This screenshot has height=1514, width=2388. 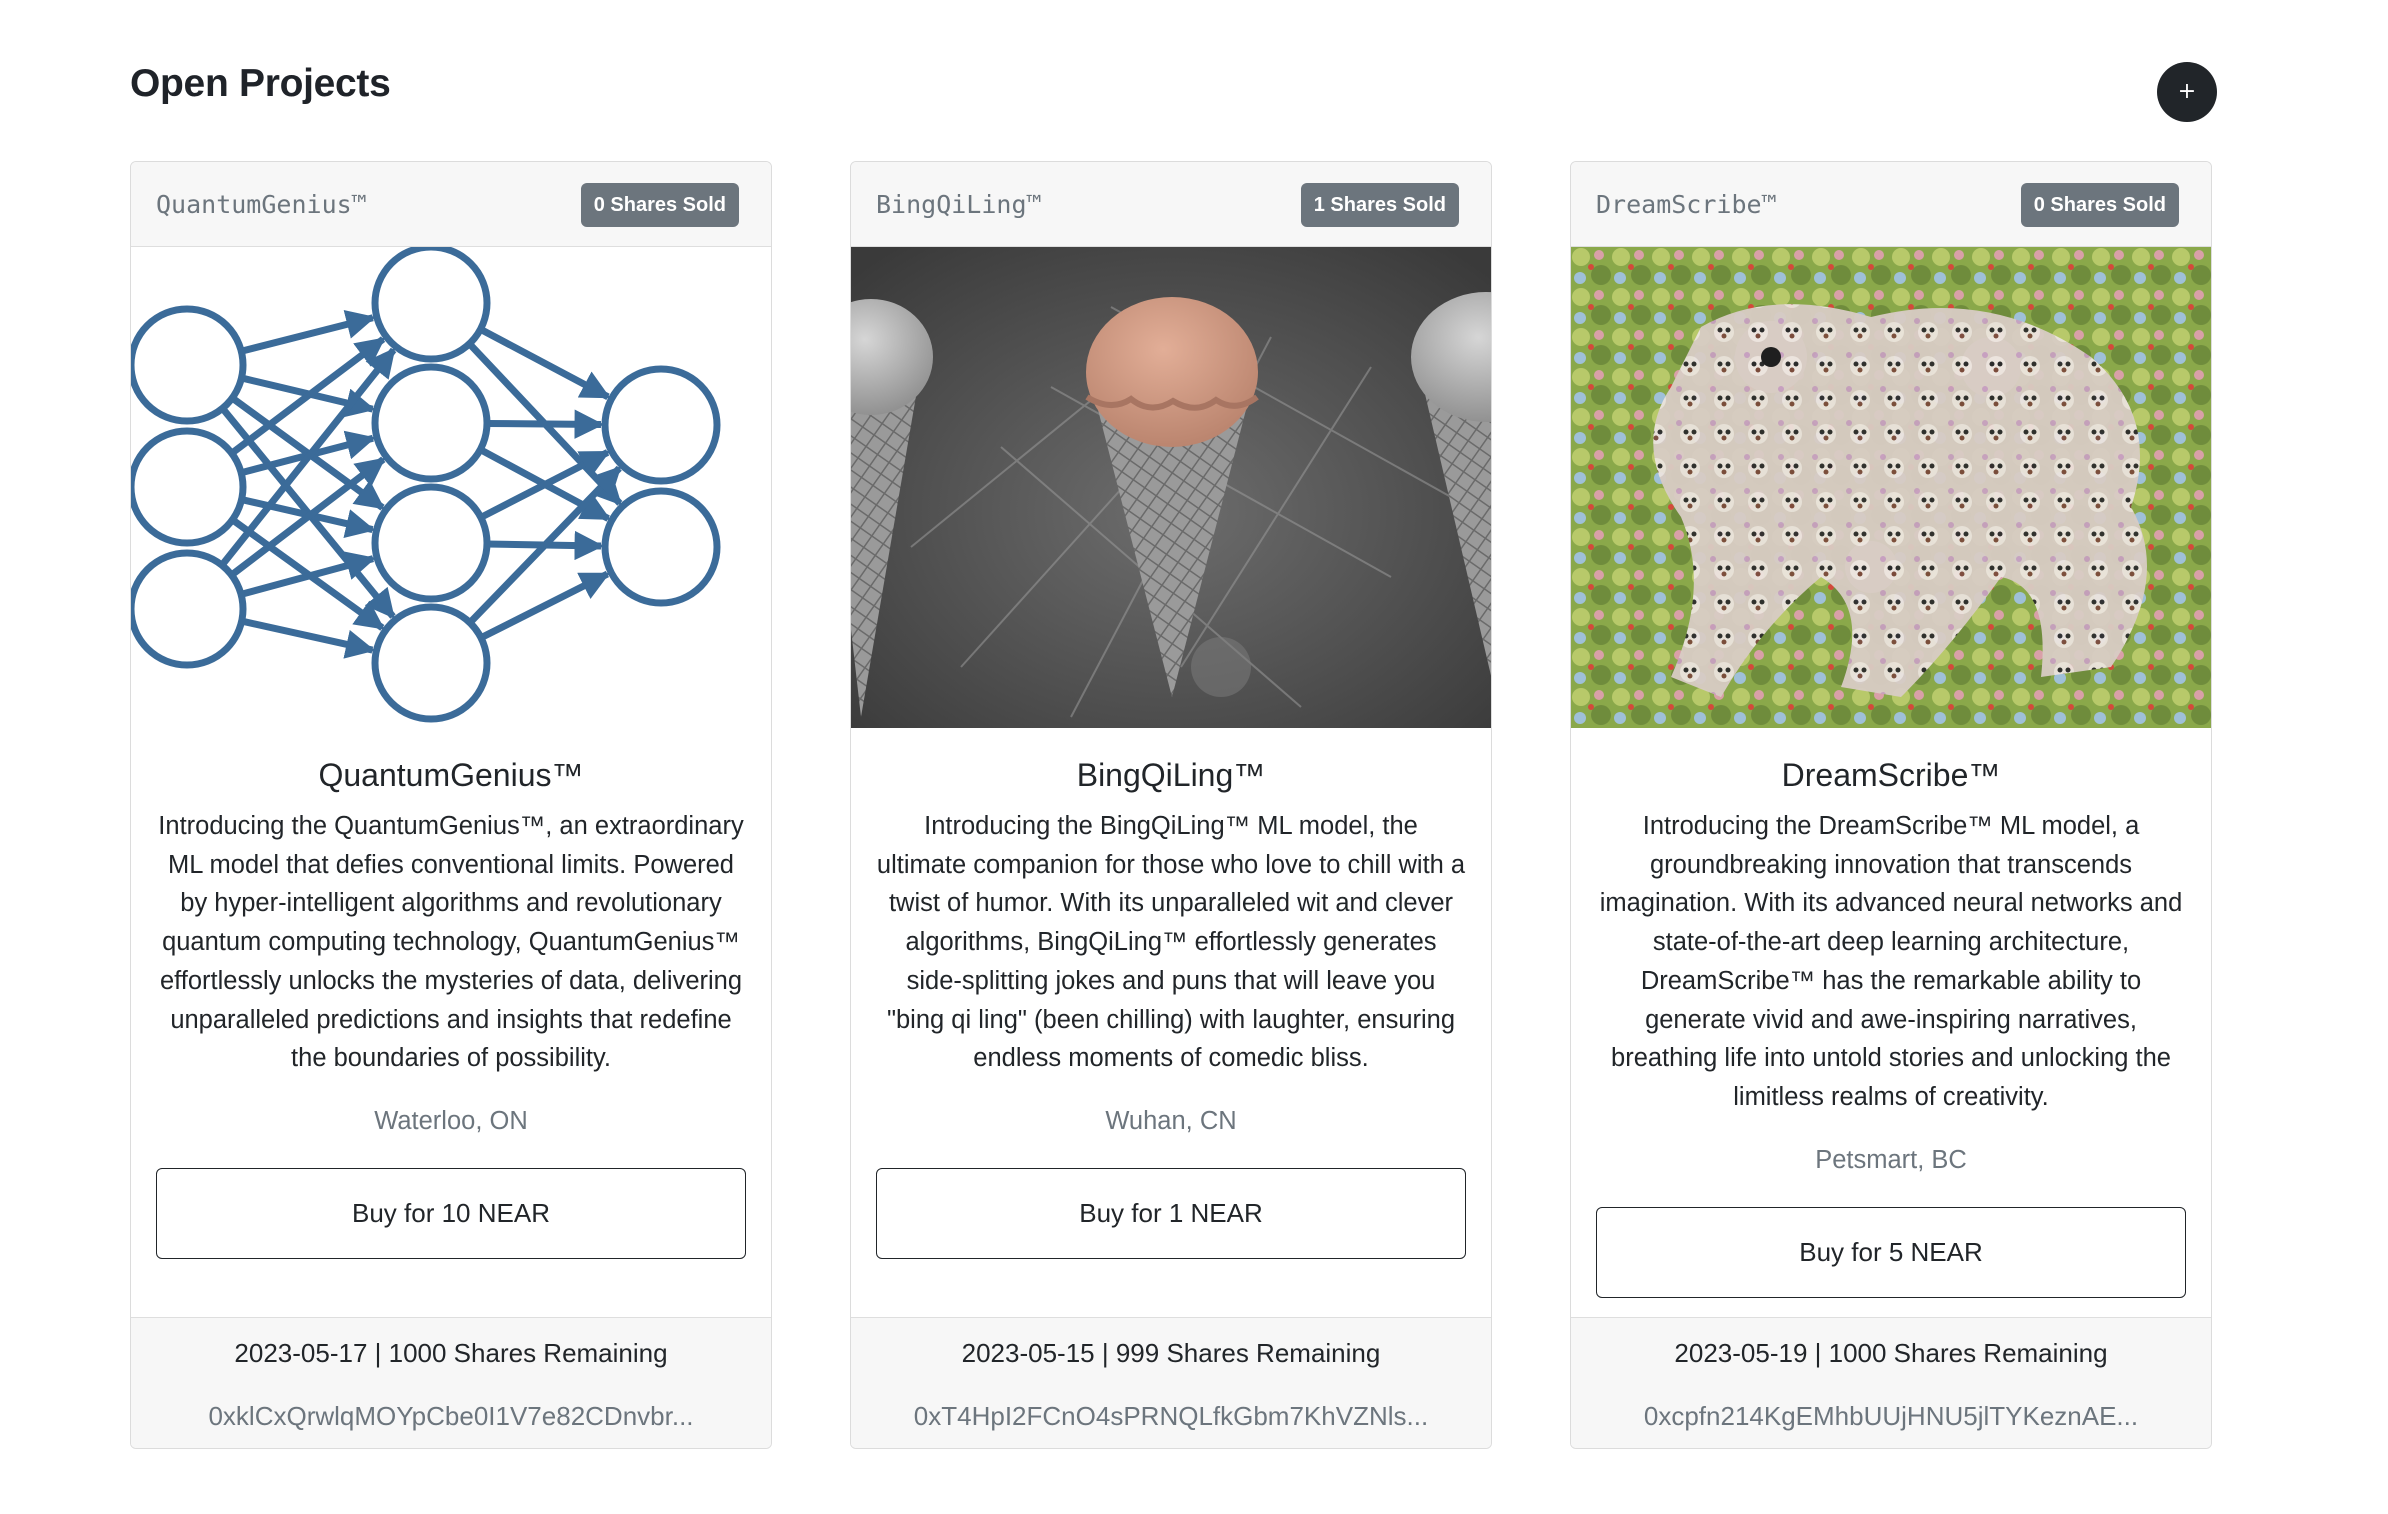 I want to click on buy-button: Buy for 1 NEAR, so click(x=1171, y=1213).